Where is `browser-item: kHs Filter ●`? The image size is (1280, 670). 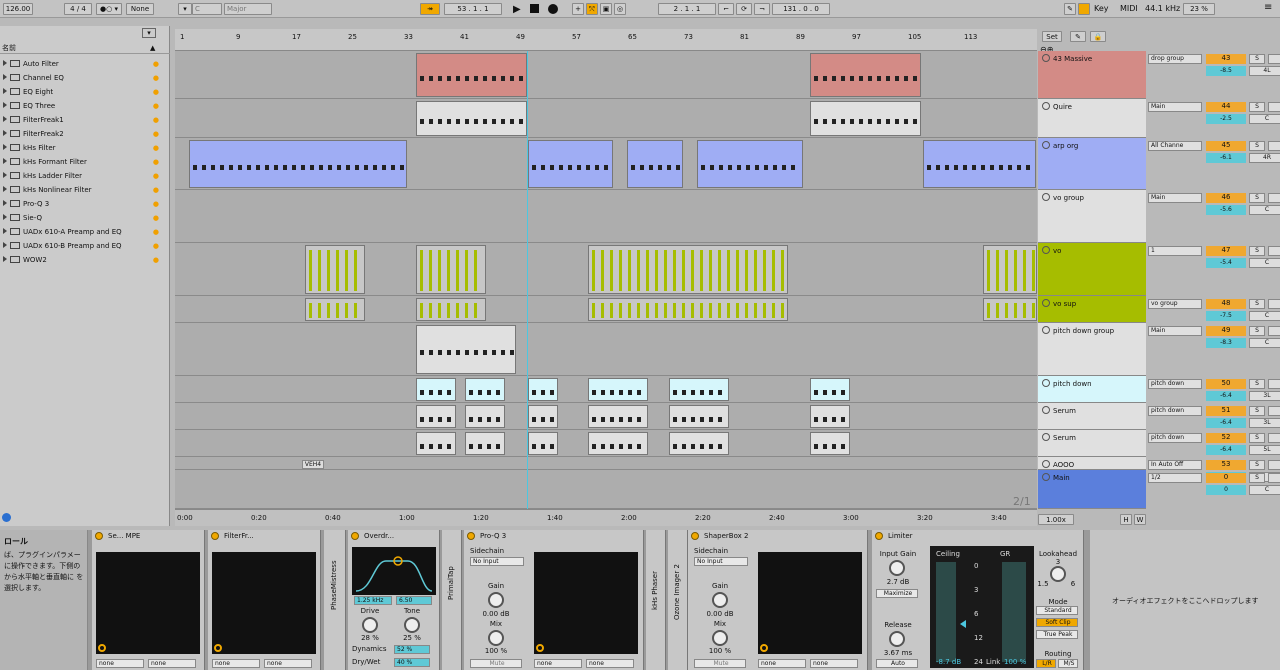
browser-item: kHs Filter ● is located at coordinates (83, 148).